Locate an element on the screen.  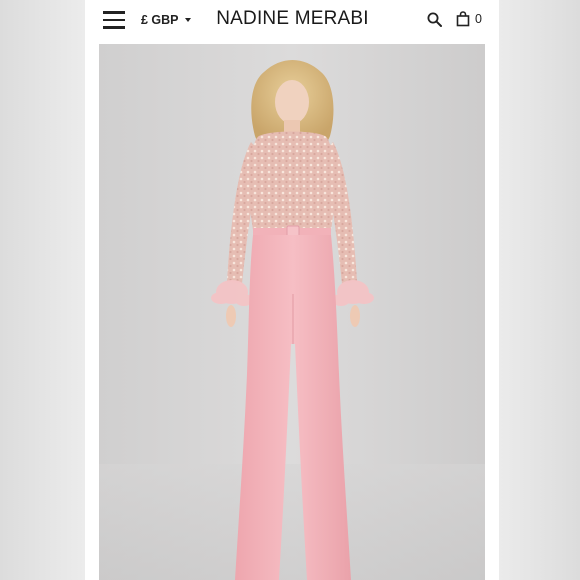
left-backdrop is located at coordinates (42, 290).